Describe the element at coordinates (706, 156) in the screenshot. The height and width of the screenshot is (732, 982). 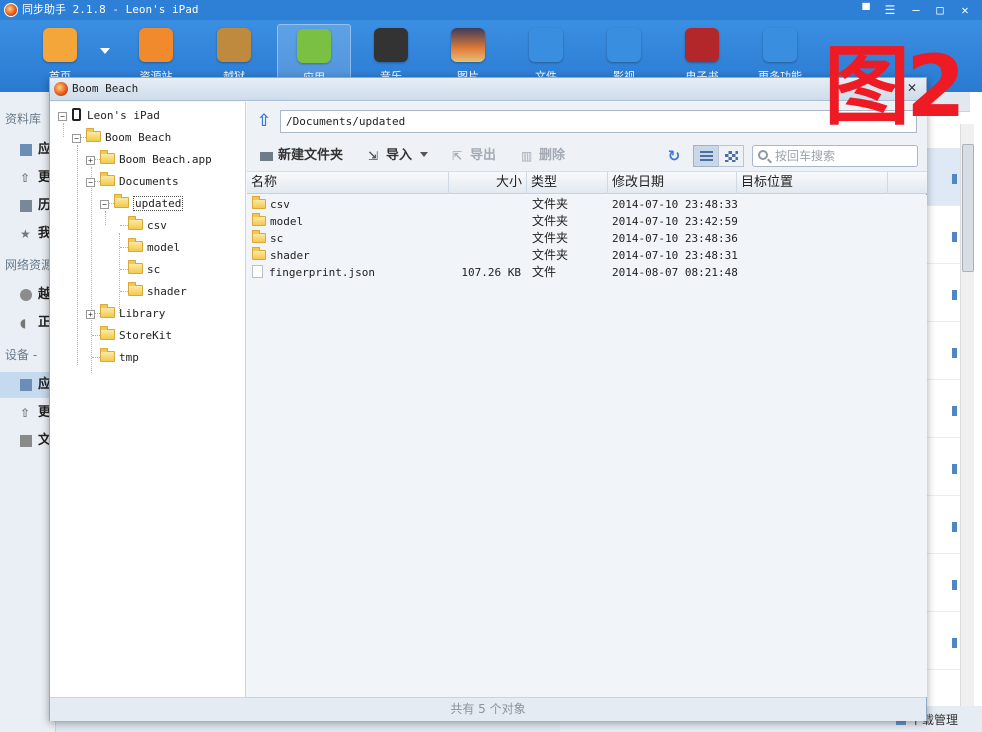
I see `list-view-button` at that location.